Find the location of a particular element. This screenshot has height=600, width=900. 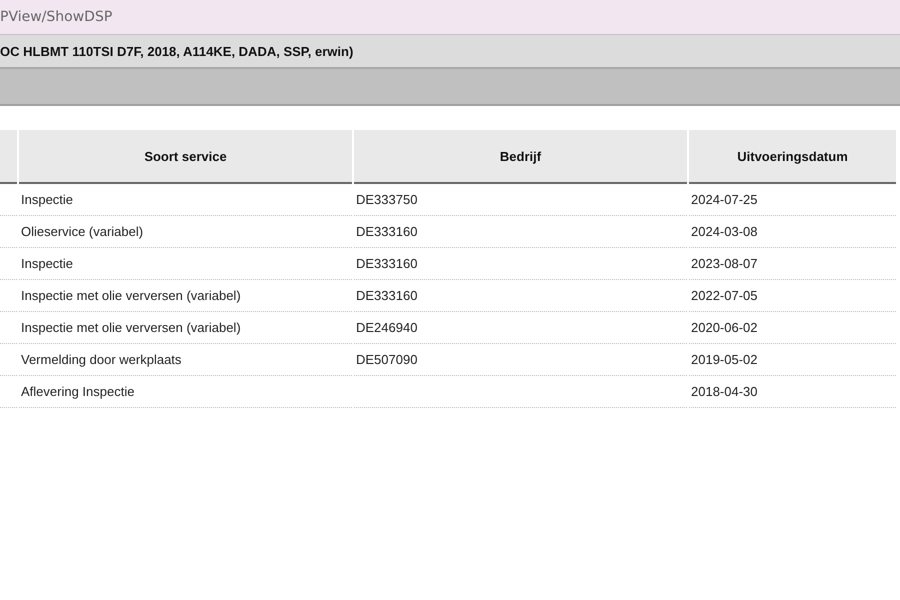

column-header: Uitvoeringsdatum is located at coordinates (792, 157).